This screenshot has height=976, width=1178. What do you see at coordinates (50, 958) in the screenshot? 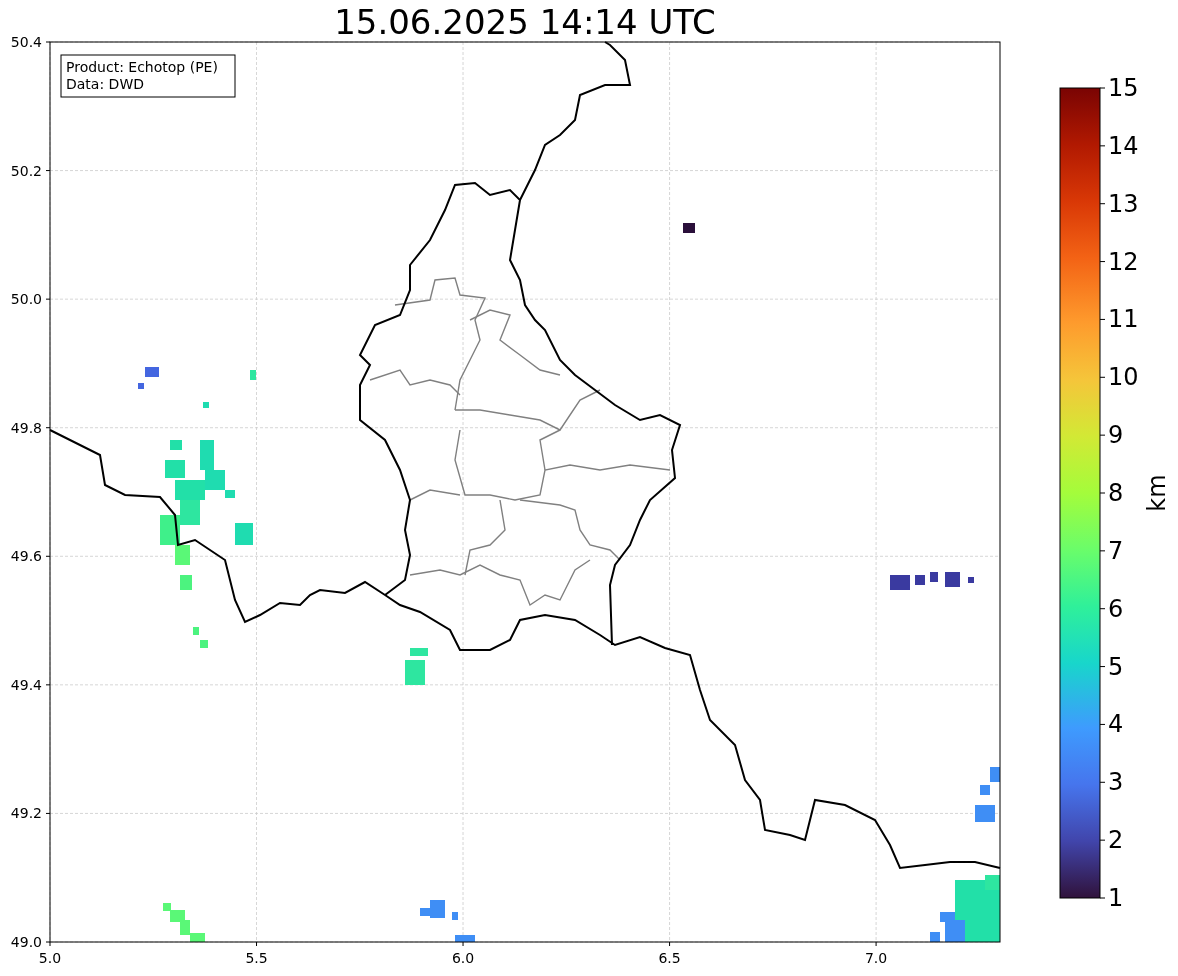
I see `x-tick-label: 5.0` at bounding box center [50, 958].